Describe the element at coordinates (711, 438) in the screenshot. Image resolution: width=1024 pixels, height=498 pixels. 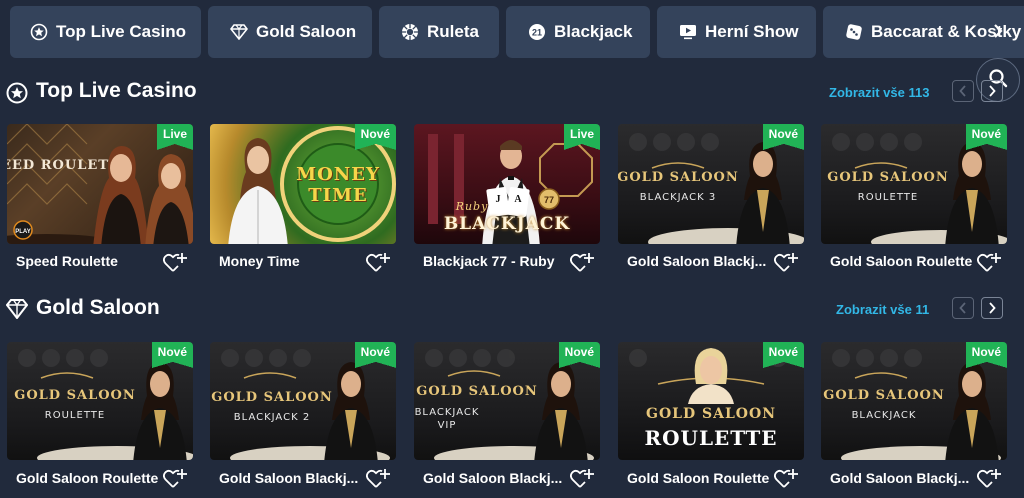
I see `game-logo-sub: ROULETTE` at that location.